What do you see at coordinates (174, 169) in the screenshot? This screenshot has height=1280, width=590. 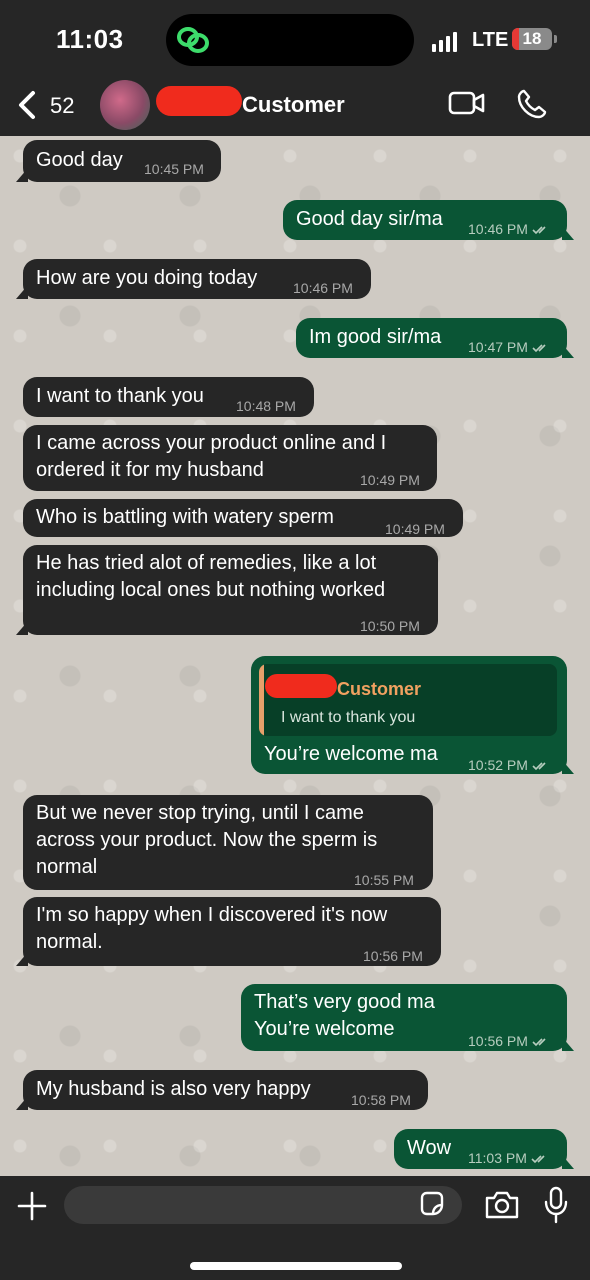 I see `message-time: 10:45 PM` at bounding box center [174, 169].